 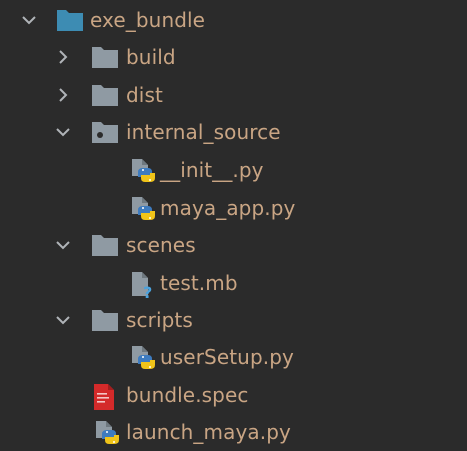 What do you see at coordinates (227, 357) in the screenshot?
I see `tree-node-label: userSetup.py` at bounding box center [227, 357].